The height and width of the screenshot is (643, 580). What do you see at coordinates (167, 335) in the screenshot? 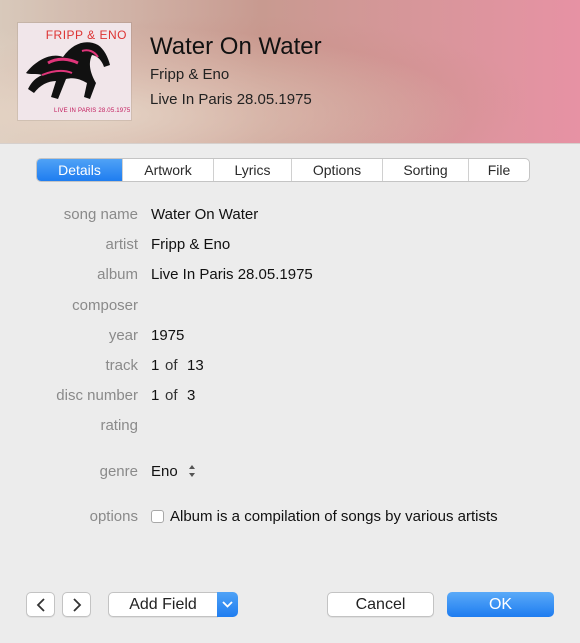
I see `year-field: 1975` at bounding box center [167, 335].